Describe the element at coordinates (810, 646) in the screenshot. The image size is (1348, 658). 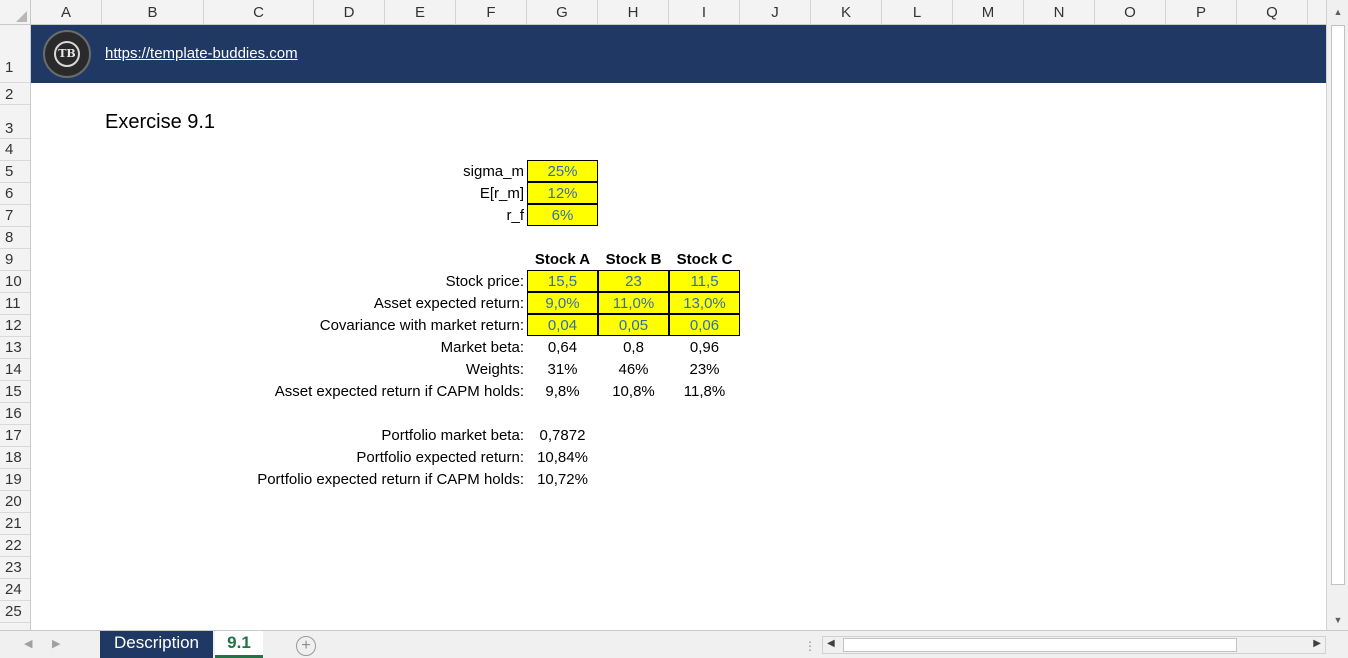
I see `split-handle-icon: ⋮` at that location.